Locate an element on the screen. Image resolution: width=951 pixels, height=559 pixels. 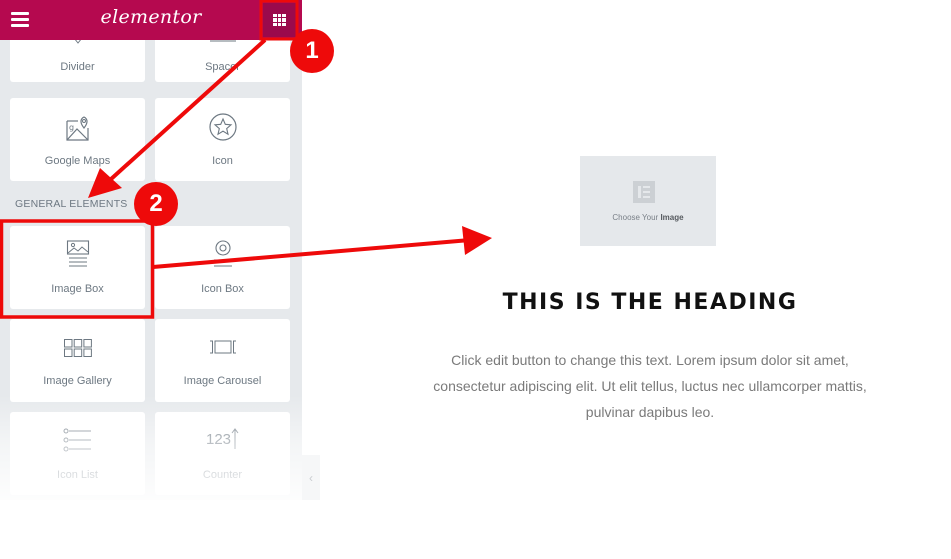
image-placeholder: Choose Your Image is located at coordinates (648, 201).